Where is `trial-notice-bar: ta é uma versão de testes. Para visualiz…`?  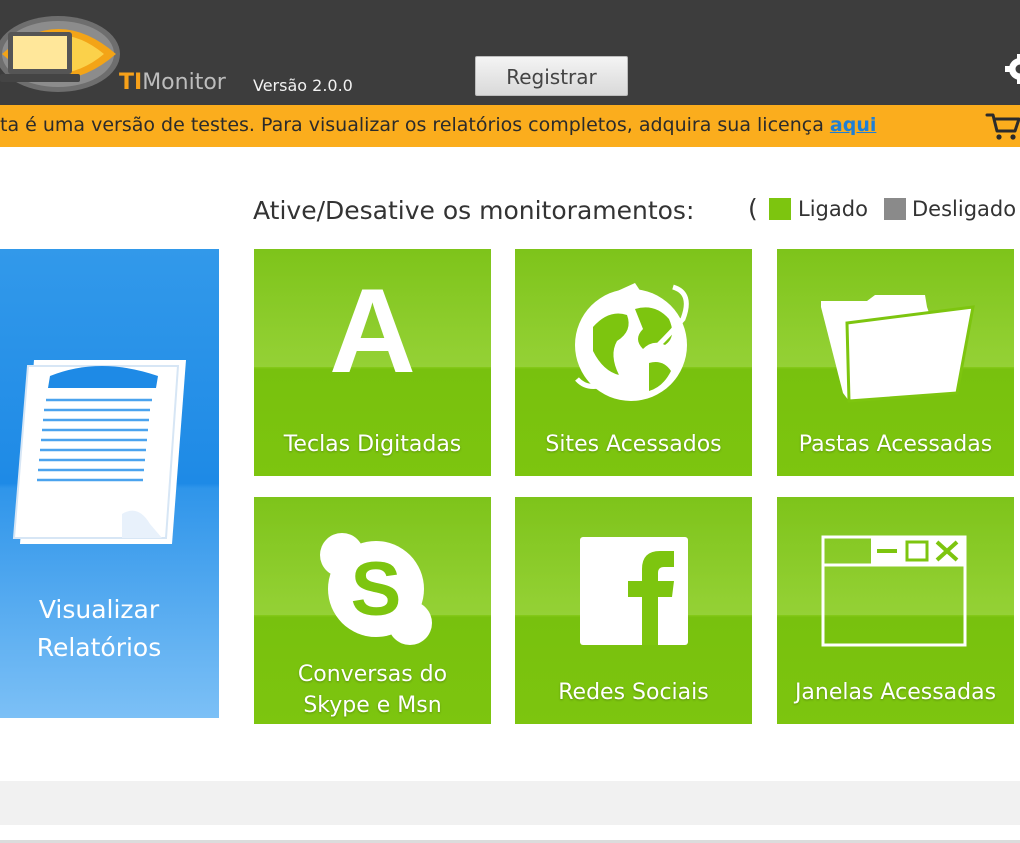
trial-notice-bar: ta é uma versão de testes. Para visualiz… is located at coordinates (510, 126).